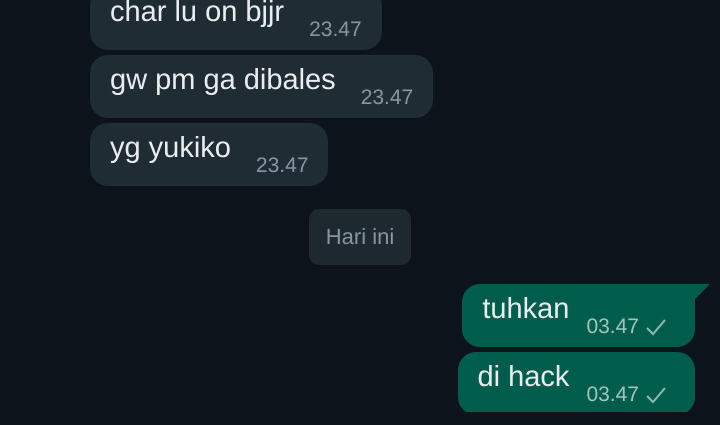 The width and height of the screenshot is (720, 425). Describe the element at coordinates (360, 237) in the screenshot. I see `date-chip: Hari ini` at that location.